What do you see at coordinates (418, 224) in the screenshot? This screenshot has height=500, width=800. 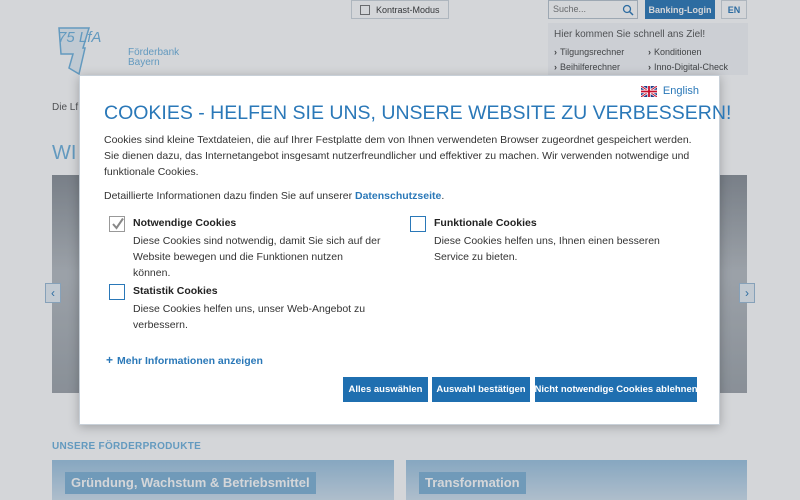 I see `functional-cookies-checkbox` at bounding box center [418, 224].